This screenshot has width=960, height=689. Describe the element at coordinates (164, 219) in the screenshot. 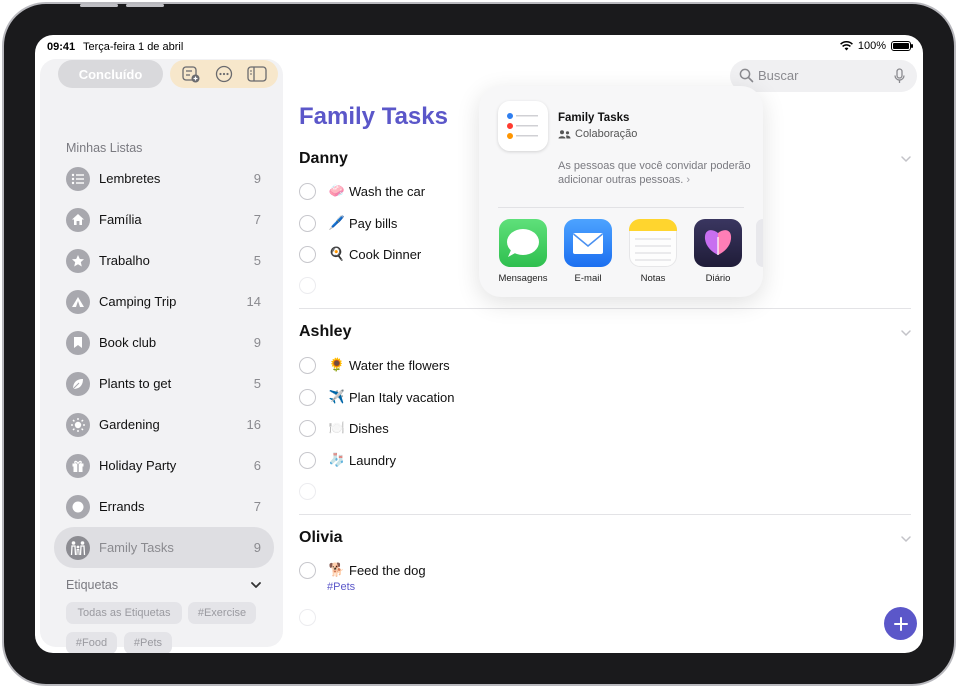

I see `sidebar-item-familia: Família 7` at that location.